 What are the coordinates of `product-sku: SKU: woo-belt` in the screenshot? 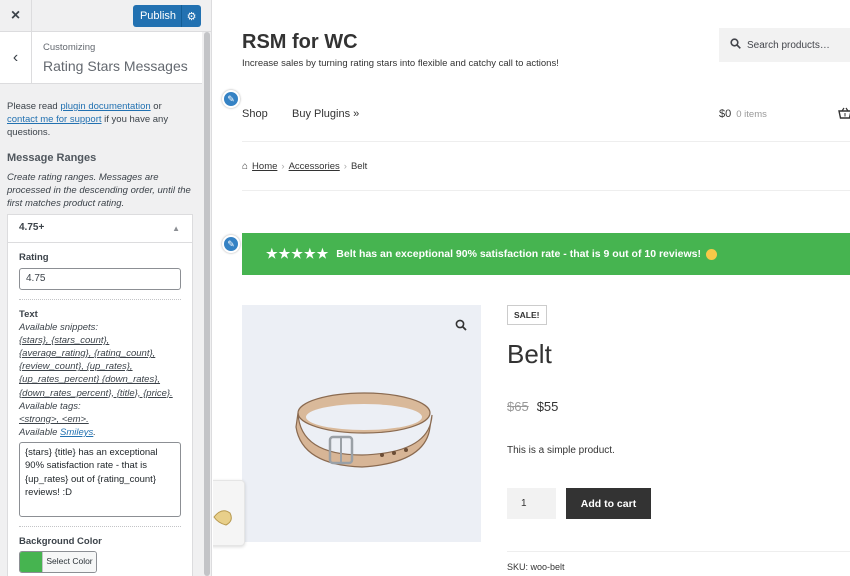 It's located at (536, 567).